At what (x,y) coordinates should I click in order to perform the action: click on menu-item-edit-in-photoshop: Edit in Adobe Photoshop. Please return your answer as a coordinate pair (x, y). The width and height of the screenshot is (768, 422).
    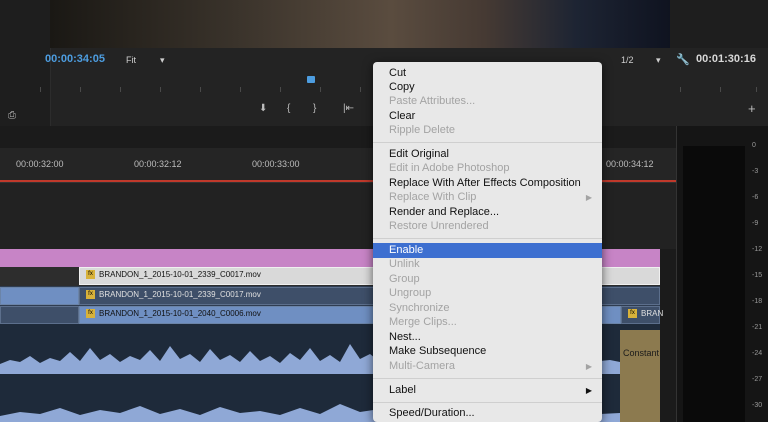
    Looking at the image, I should click on (449, 168).